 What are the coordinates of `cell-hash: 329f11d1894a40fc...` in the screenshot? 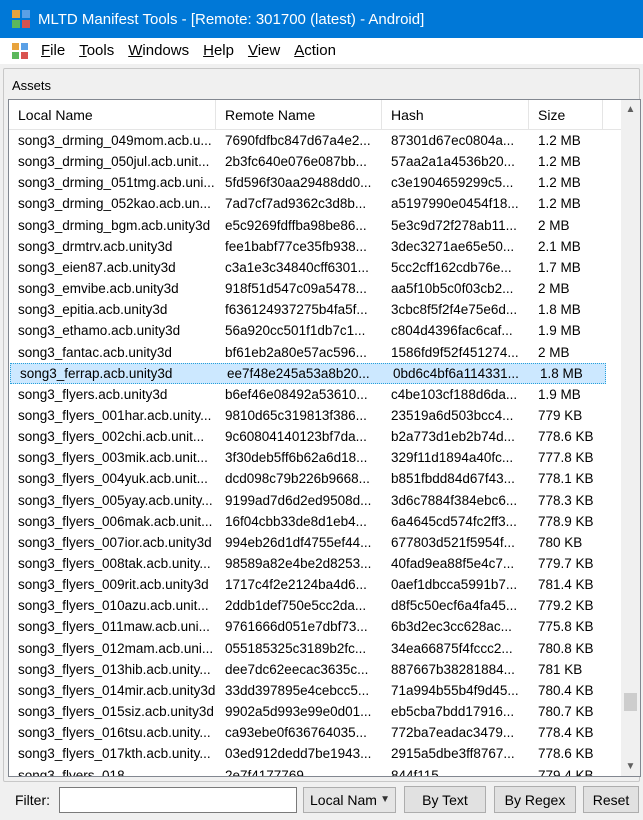 It's located at (452, 458).